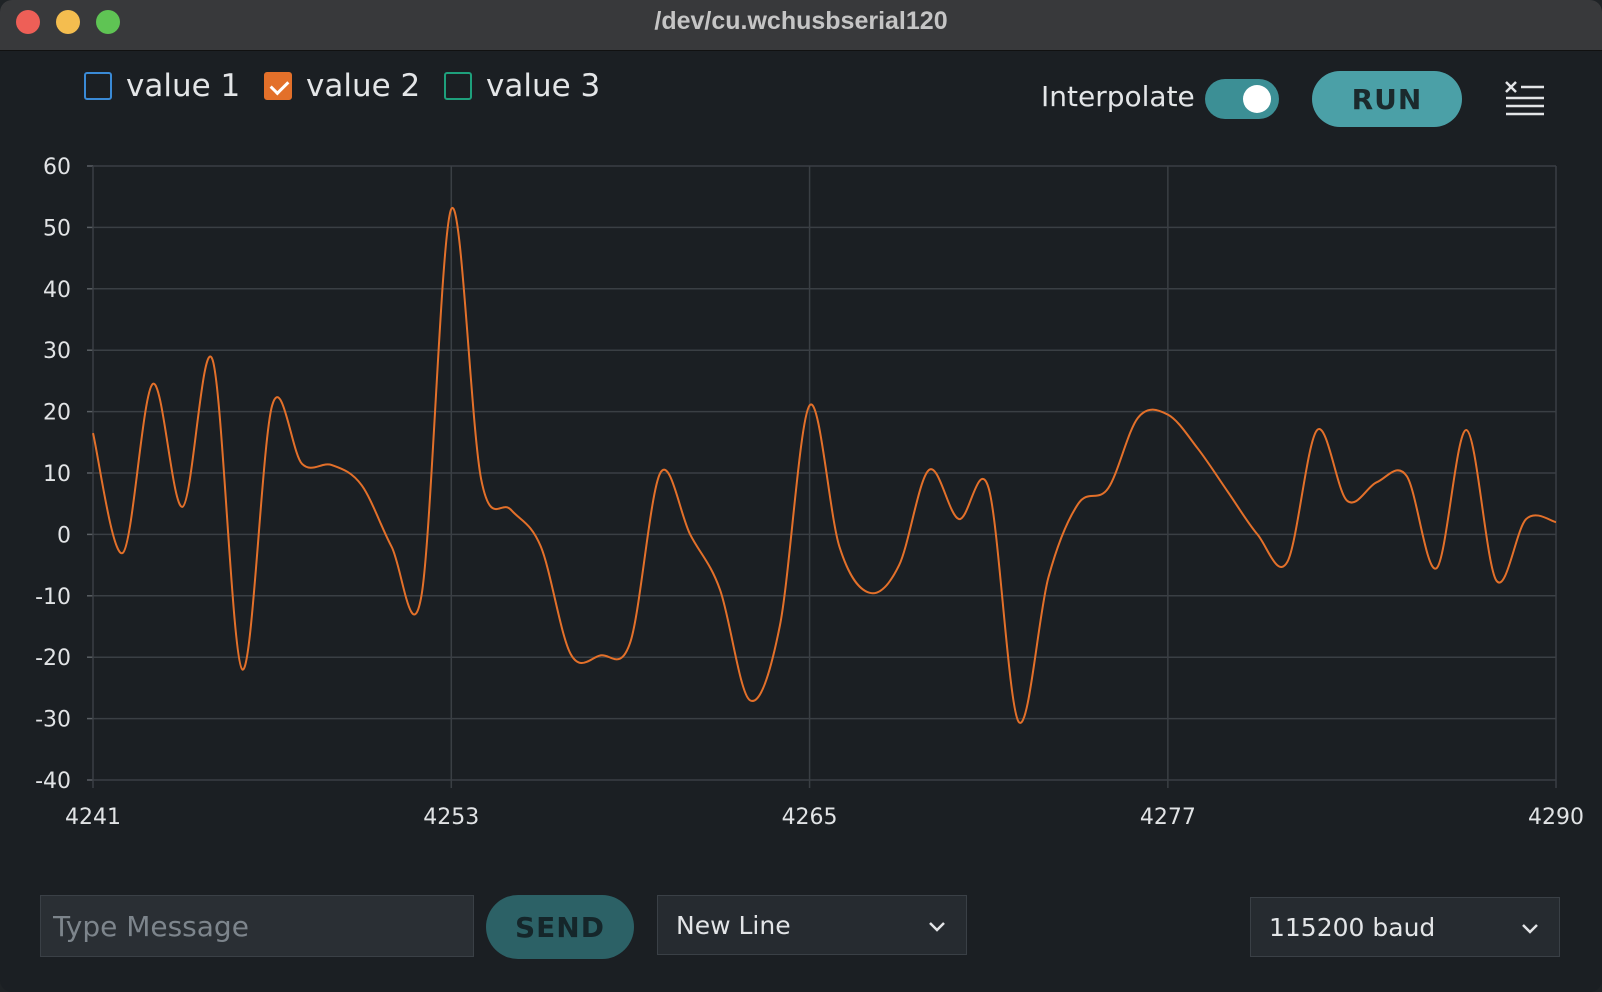 This screenshot has width=1602, height=992. What do you see at coordinates (543, 86) in the screenshot?
I see `legend-label-value-3: value 3` at bounding box center [543, 86].